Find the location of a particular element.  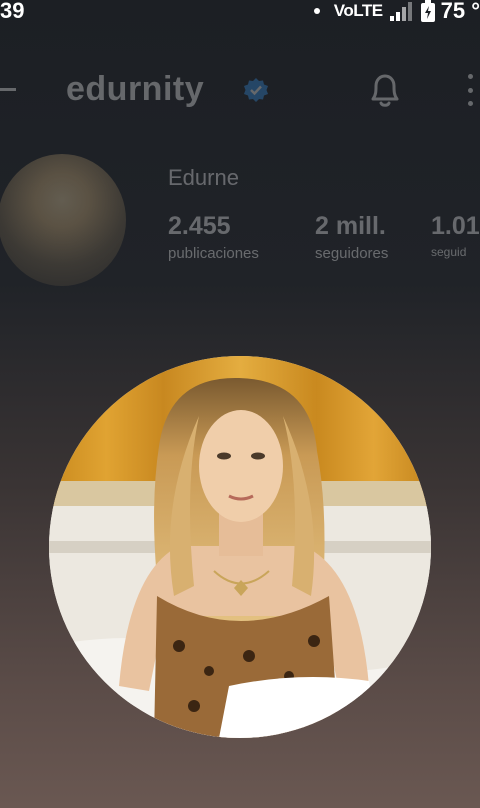

stat-followers: 2 mill. seguidores is located at coordinates (351, 237).